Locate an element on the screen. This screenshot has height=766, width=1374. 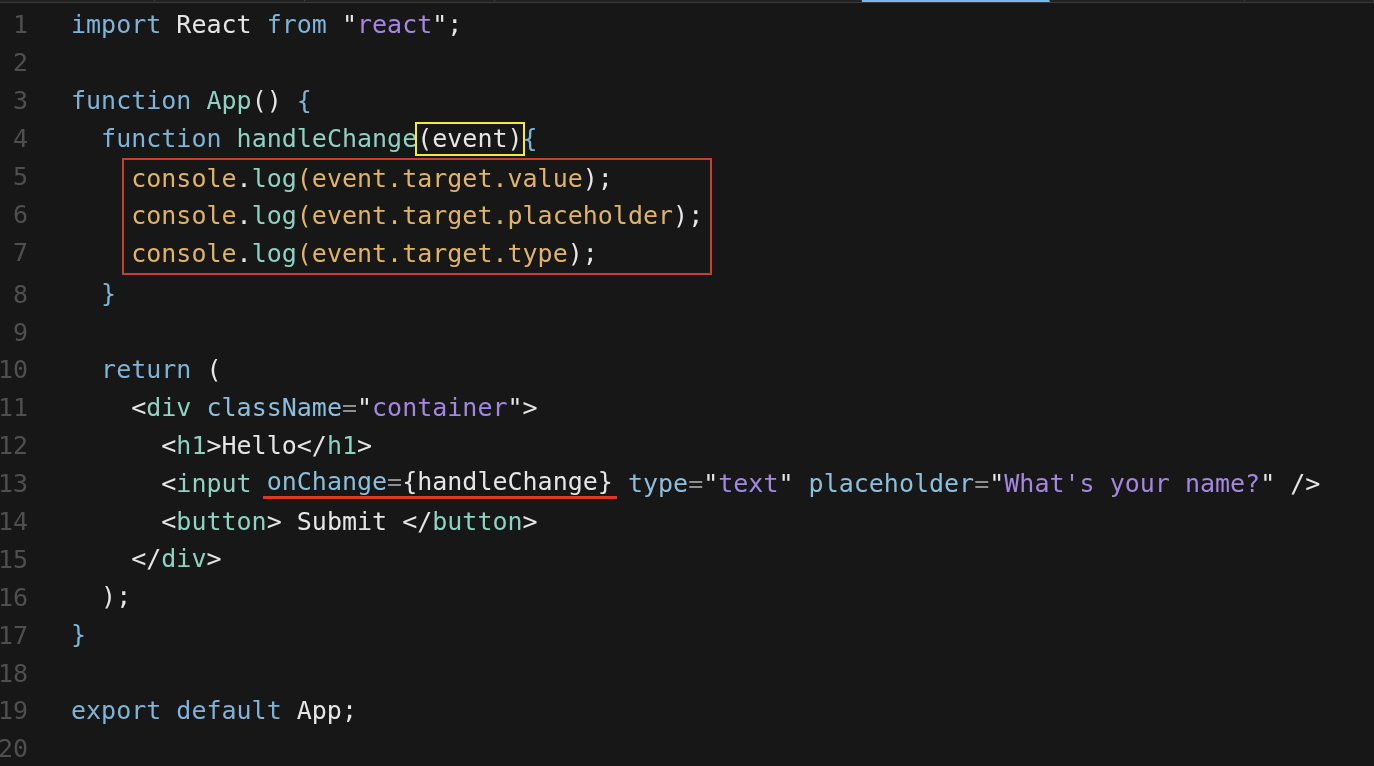
line-number: 12 is located at coordinates (14, 446).